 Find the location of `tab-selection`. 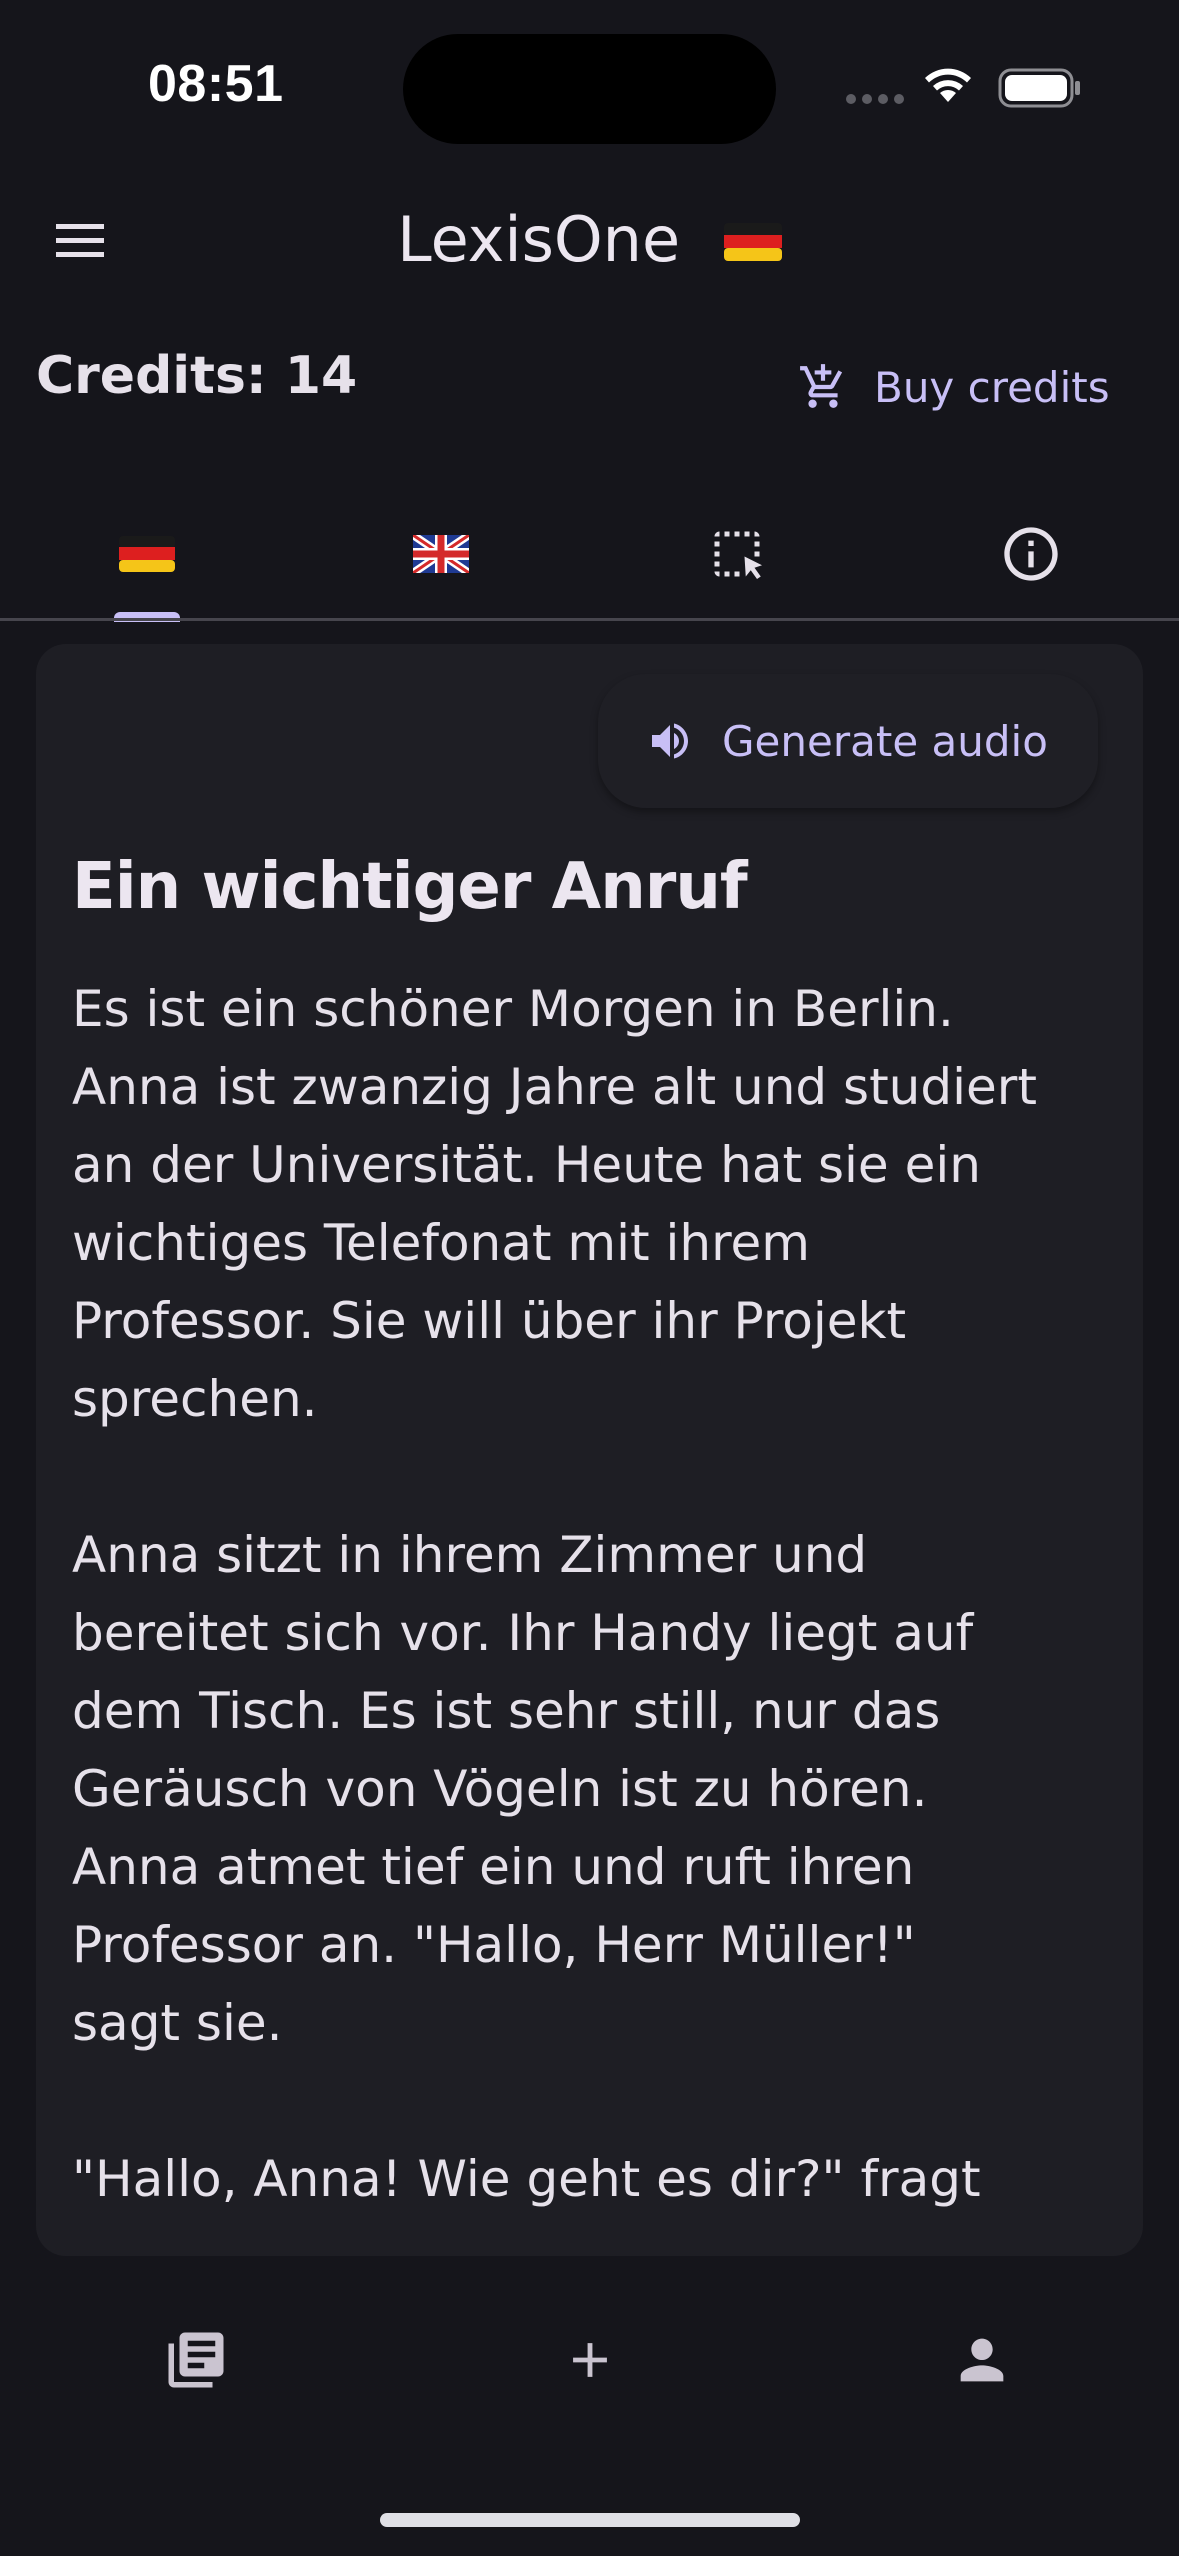

tab-selection is located at coordinates (737, 554).